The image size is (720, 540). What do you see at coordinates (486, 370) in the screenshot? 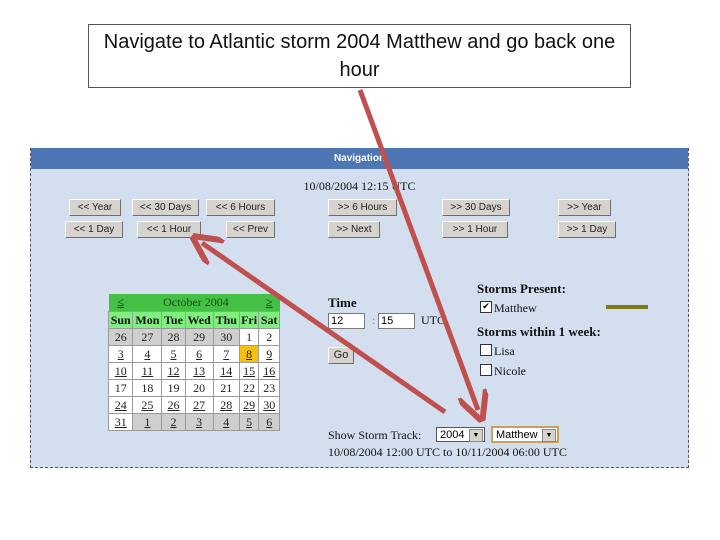
I see `nicole-checkbox` at bounding box center [486, 370].